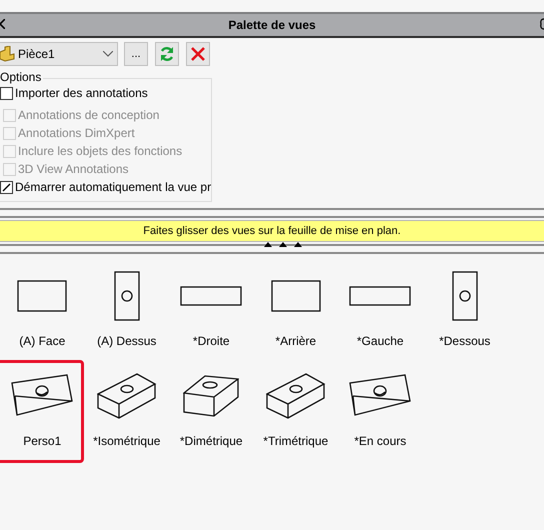  Describe the element at coordinates (108, 54) in the screenshot. I see `chevron-icon` at that location.